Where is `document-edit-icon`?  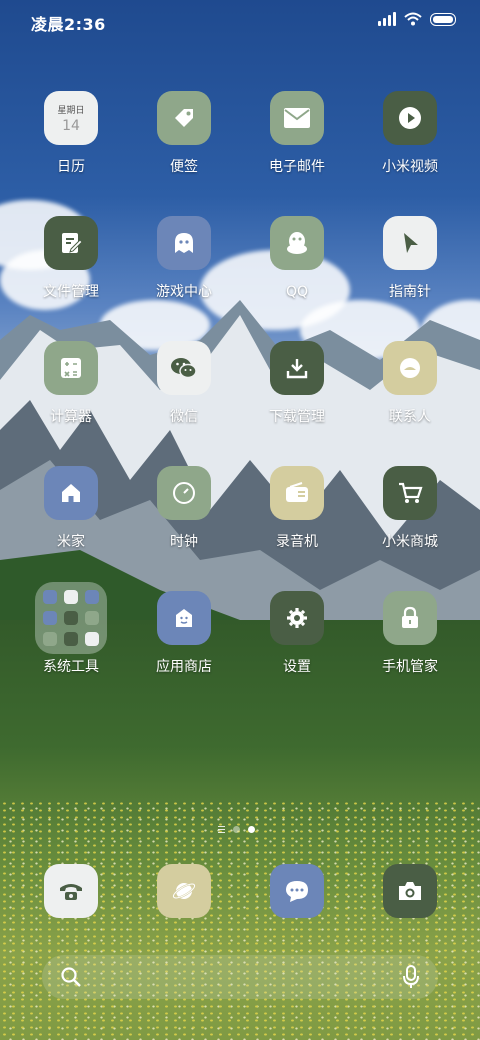
document-edit-icon is located at coordinates (71, 243).